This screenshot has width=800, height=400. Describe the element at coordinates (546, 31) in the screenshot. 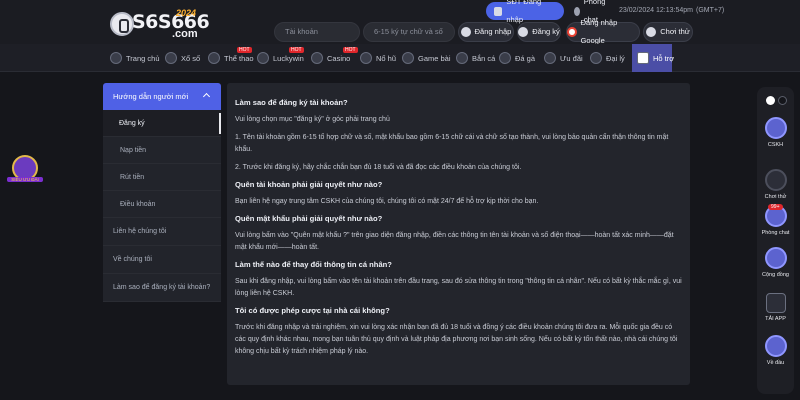

I see `register-label: Đăng ký` at that location.